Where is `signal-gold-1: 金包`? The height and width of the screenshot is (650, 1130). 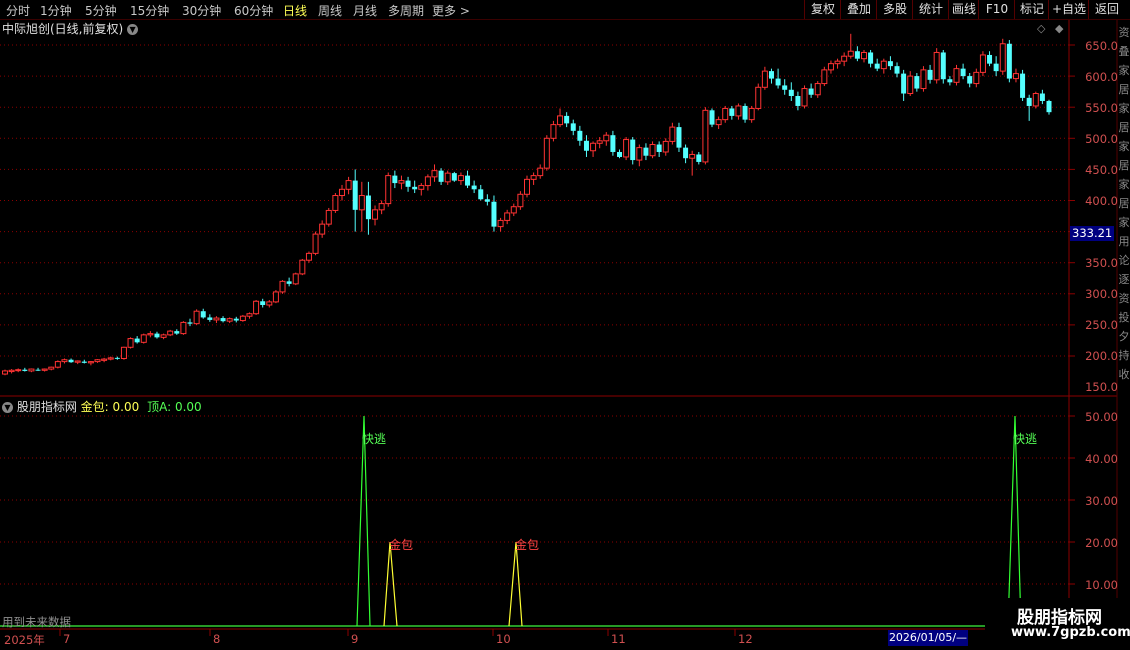
signal-gold-1: 金包 is located at coordinates (401, 545).